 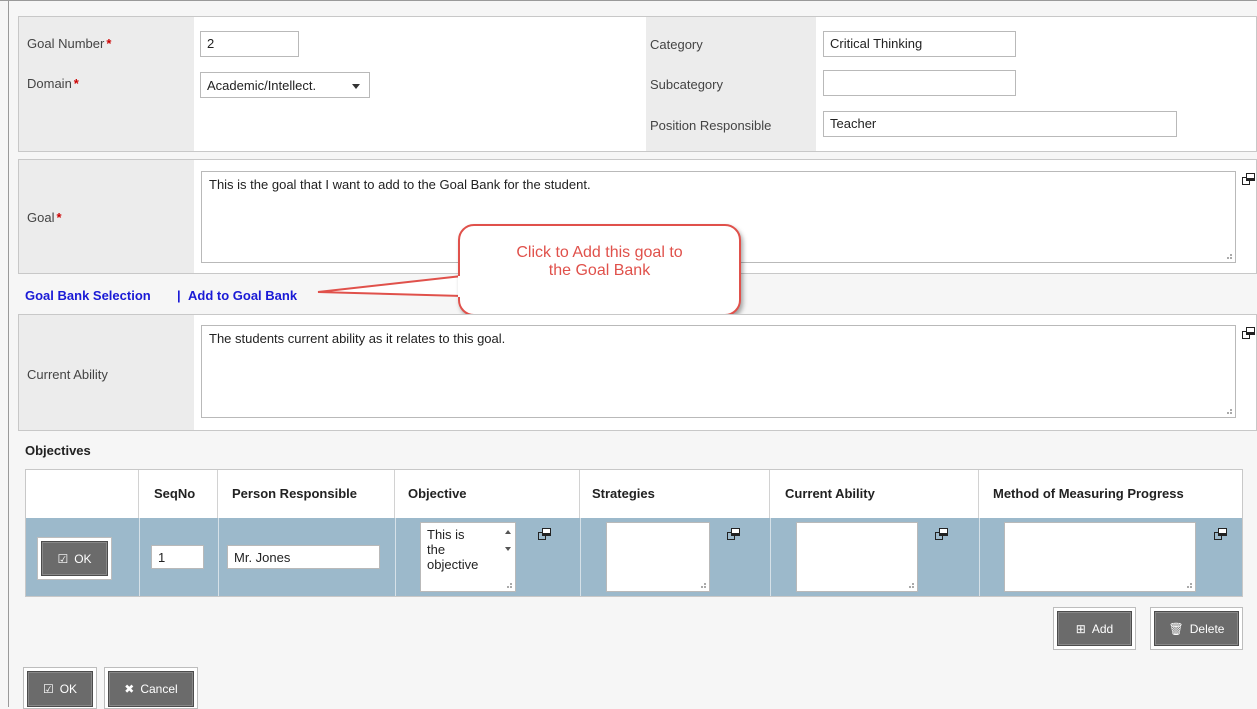 What do you see at coordinates (446, 534) in the screenshot?
I see `objective-line-1: This is` at bounding box center [446, 534].